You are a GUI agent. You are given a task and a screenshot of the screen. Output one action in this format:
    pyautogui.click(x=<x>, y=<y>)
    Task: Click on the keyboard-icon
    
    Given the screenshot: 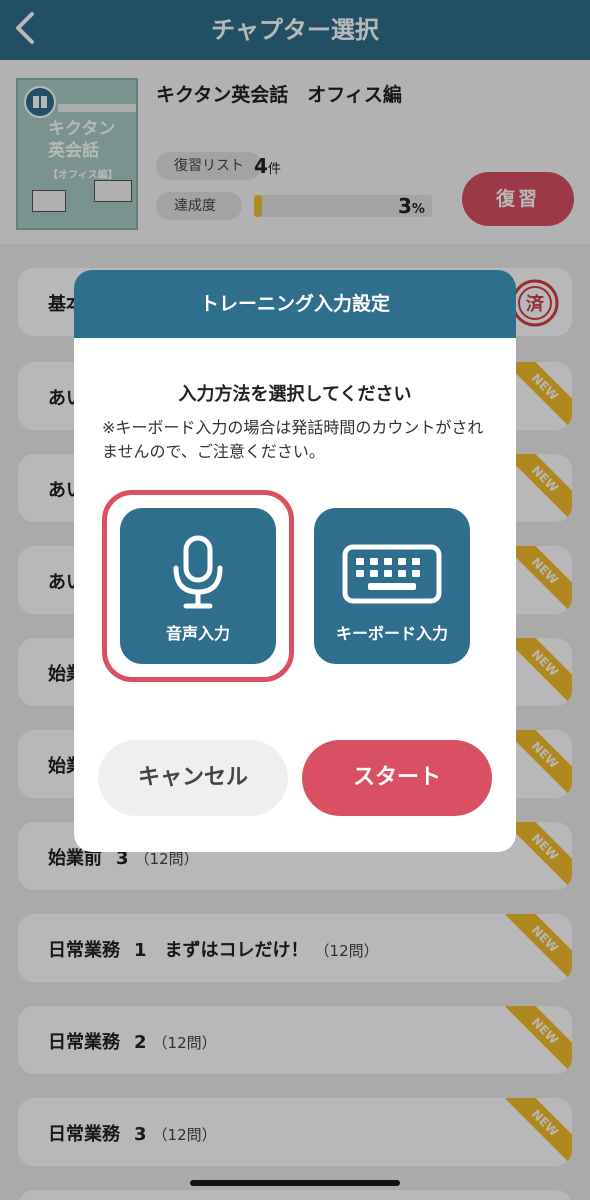 What is the action you would take?
    pyautogui.click(x=392, y=574)
    